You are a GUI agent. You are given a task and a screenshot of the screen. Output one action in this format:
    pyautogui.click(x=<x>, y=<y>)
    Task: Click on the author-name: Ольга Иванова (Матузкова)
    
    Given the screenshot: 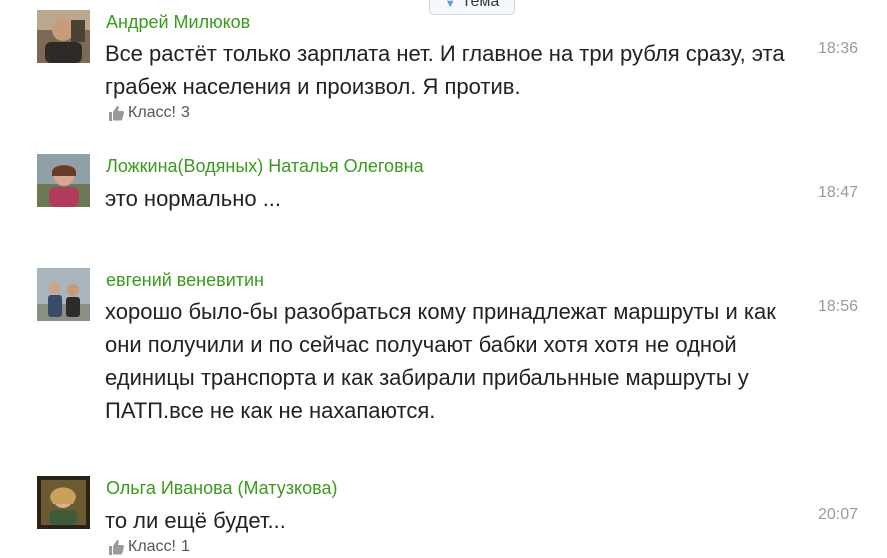 What is the action you would take?
    pyautogui.click(x=221, y=488)
    